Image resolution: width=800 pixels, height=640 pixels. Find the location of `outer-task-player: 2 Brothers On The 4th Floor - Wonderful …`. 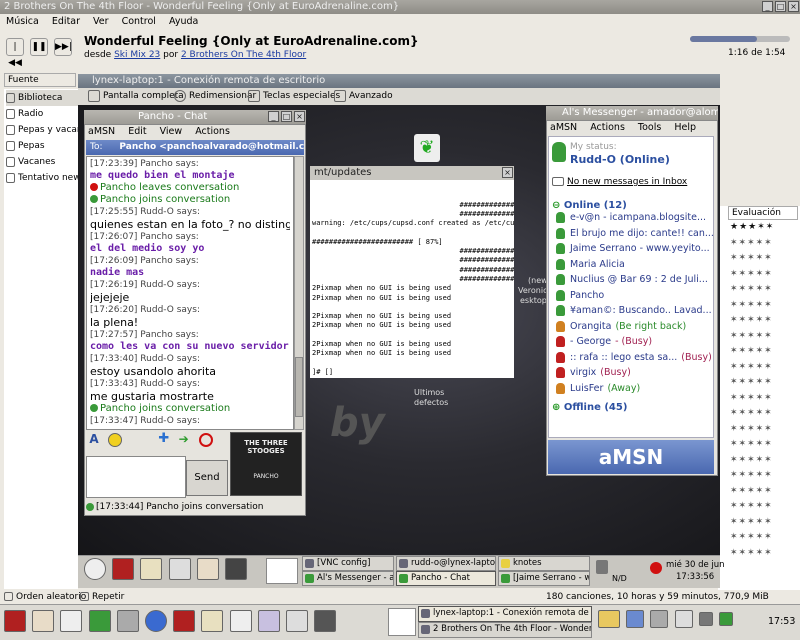

outer-task-player: 2 Brothers On The 4th Floor - Wonderful … is located at coordinates (505, 630).